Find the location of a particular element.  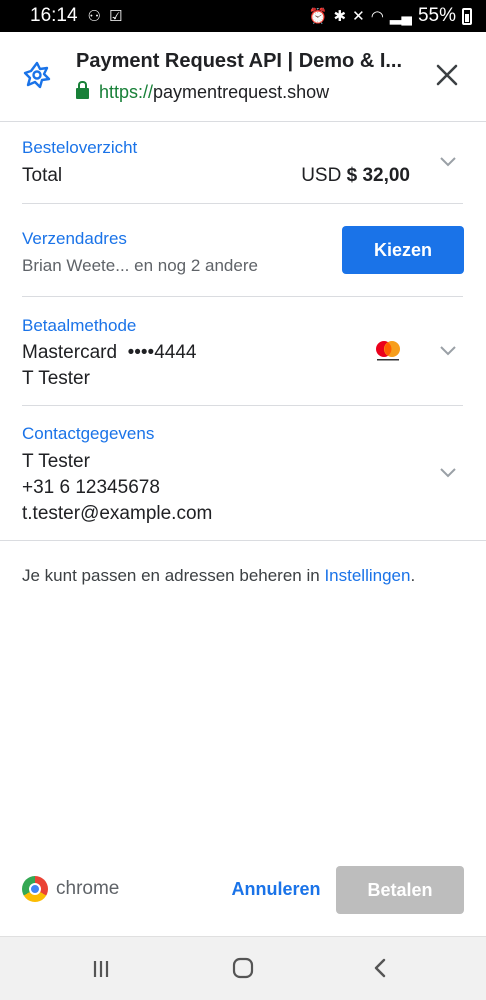

mute-icon: ✕ is located at coordinates (358, 16).